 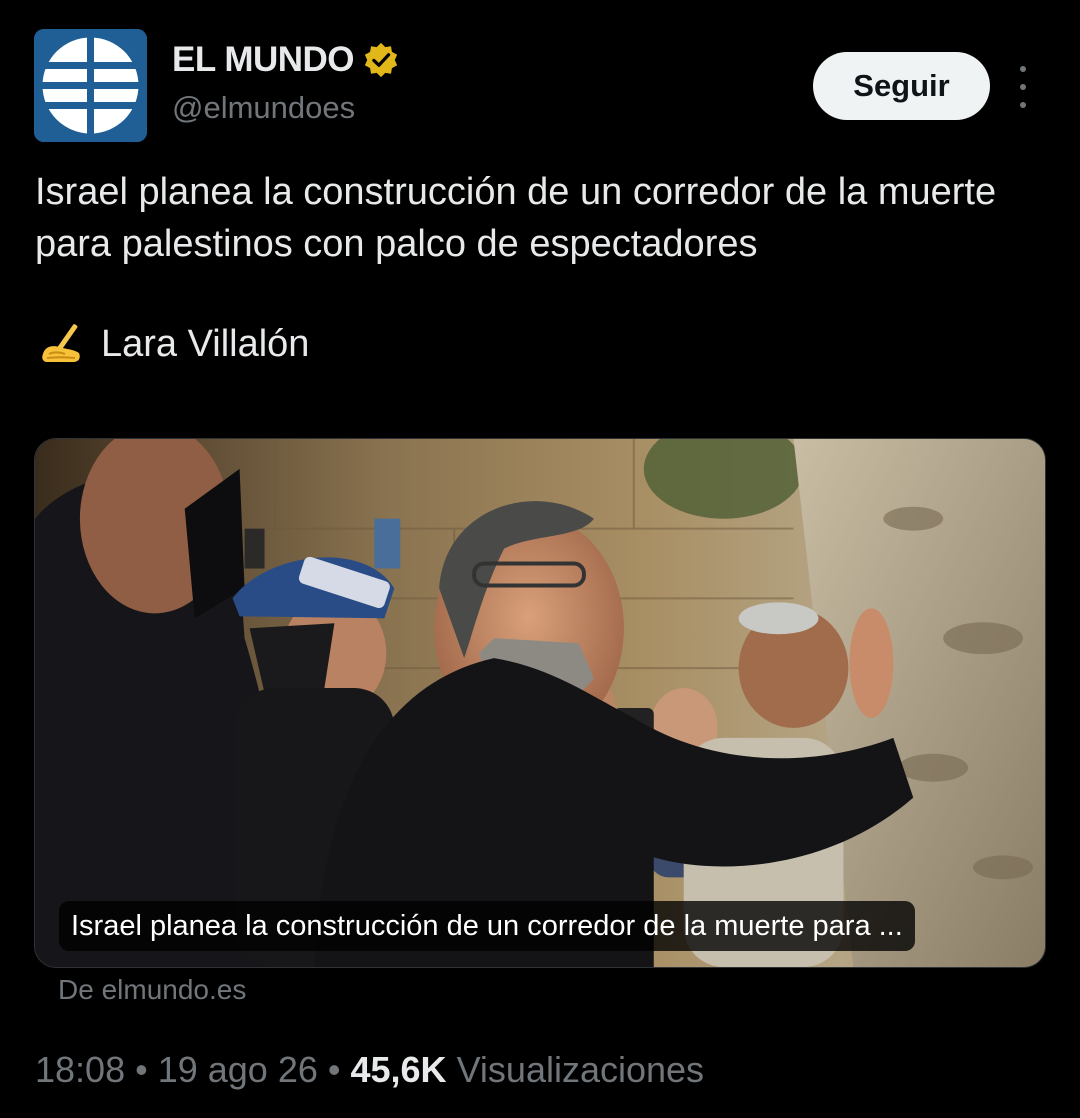 I want to click on author-name-row: EL MUNDO, so click(x=286, y=60).